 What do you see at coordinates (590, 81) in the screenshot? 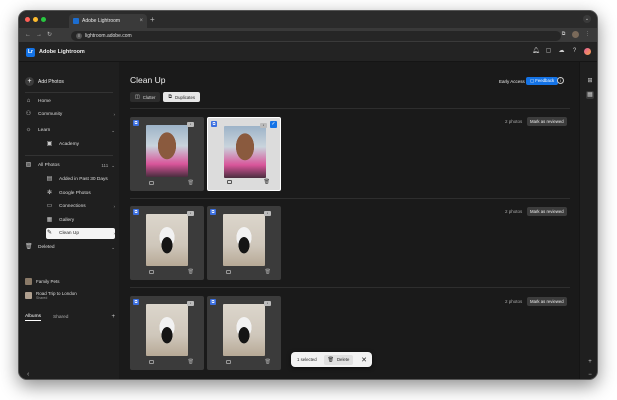
I see `grid-view-icon: ⊞` at bounding box center [590, 81].